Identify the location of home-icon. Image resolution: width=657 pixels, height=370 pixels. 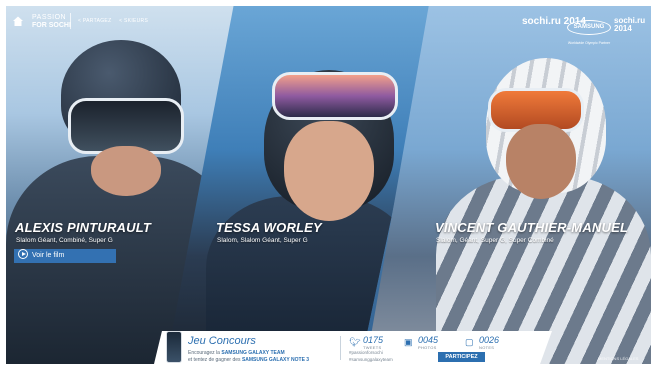
(18, 21).